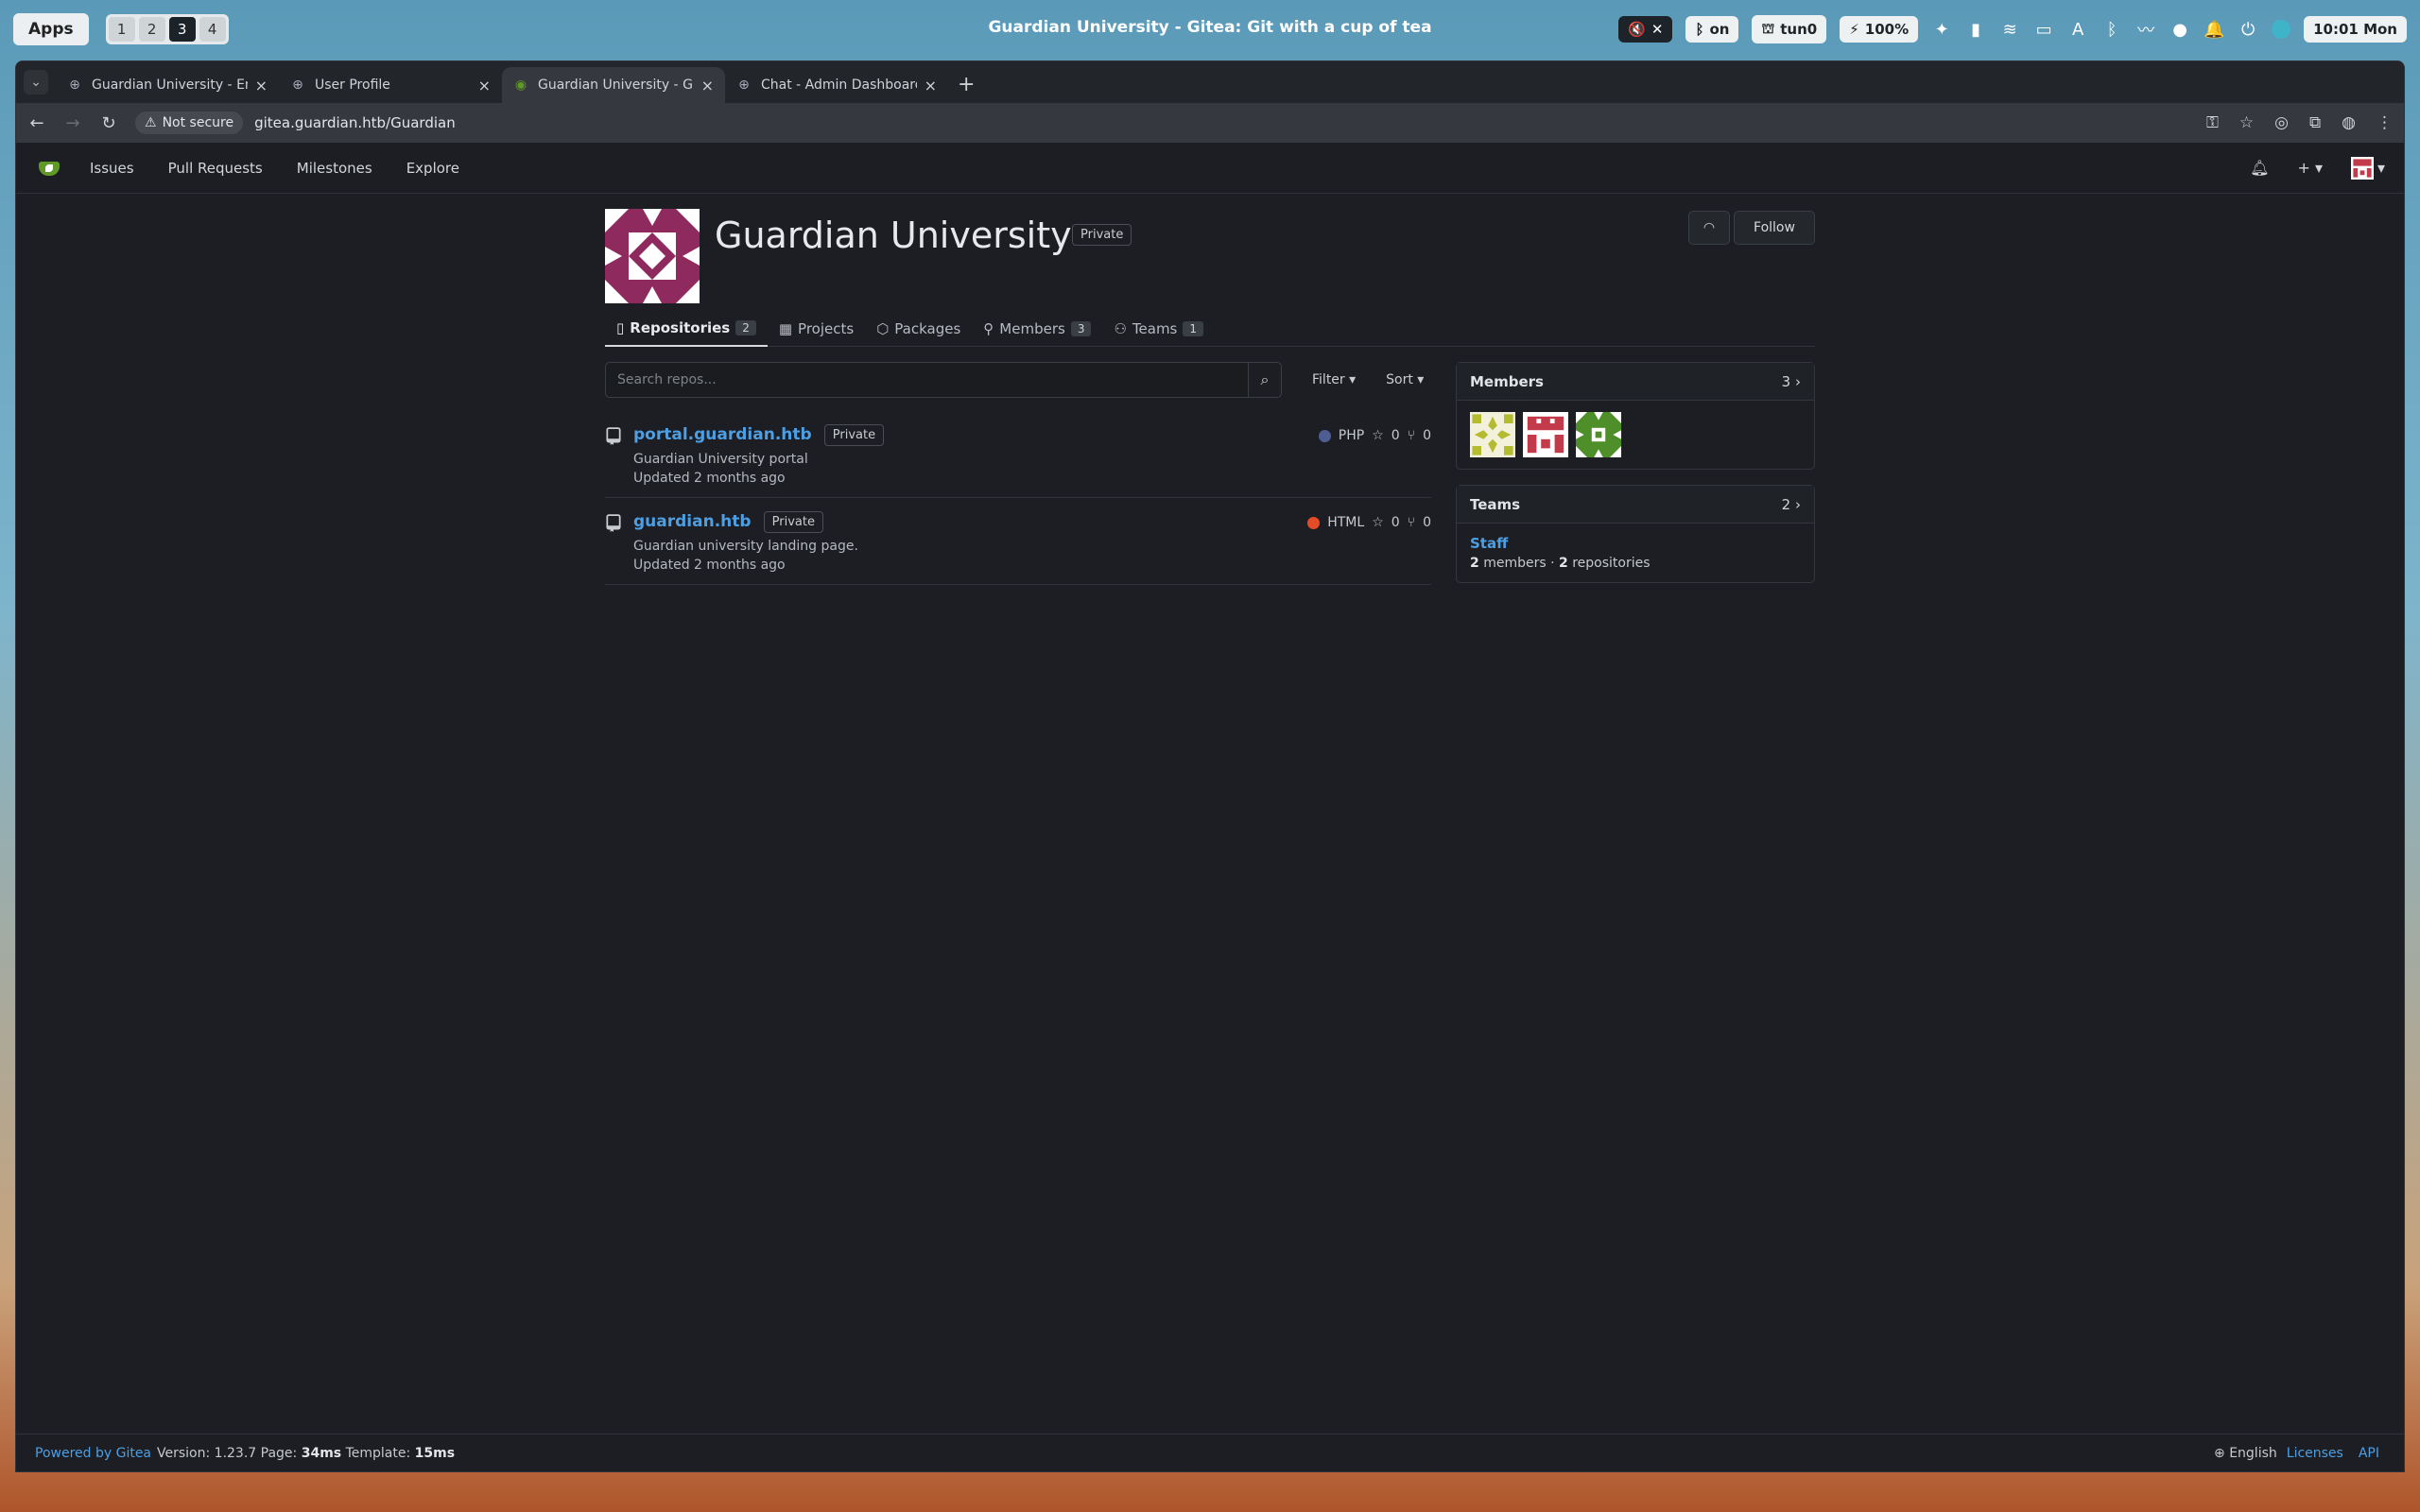 The image size is (2420, 1512). I want to click on forward-arrow-icon: →, so click(72, 123).